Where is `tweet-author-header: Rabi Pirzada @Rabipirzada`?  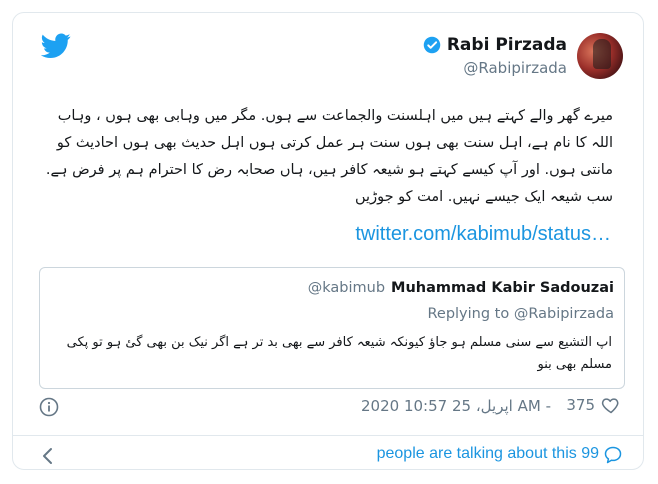
tweet-author-header: Rabi Pirzada @Rabipirzada is located at coordinates (495, 56).